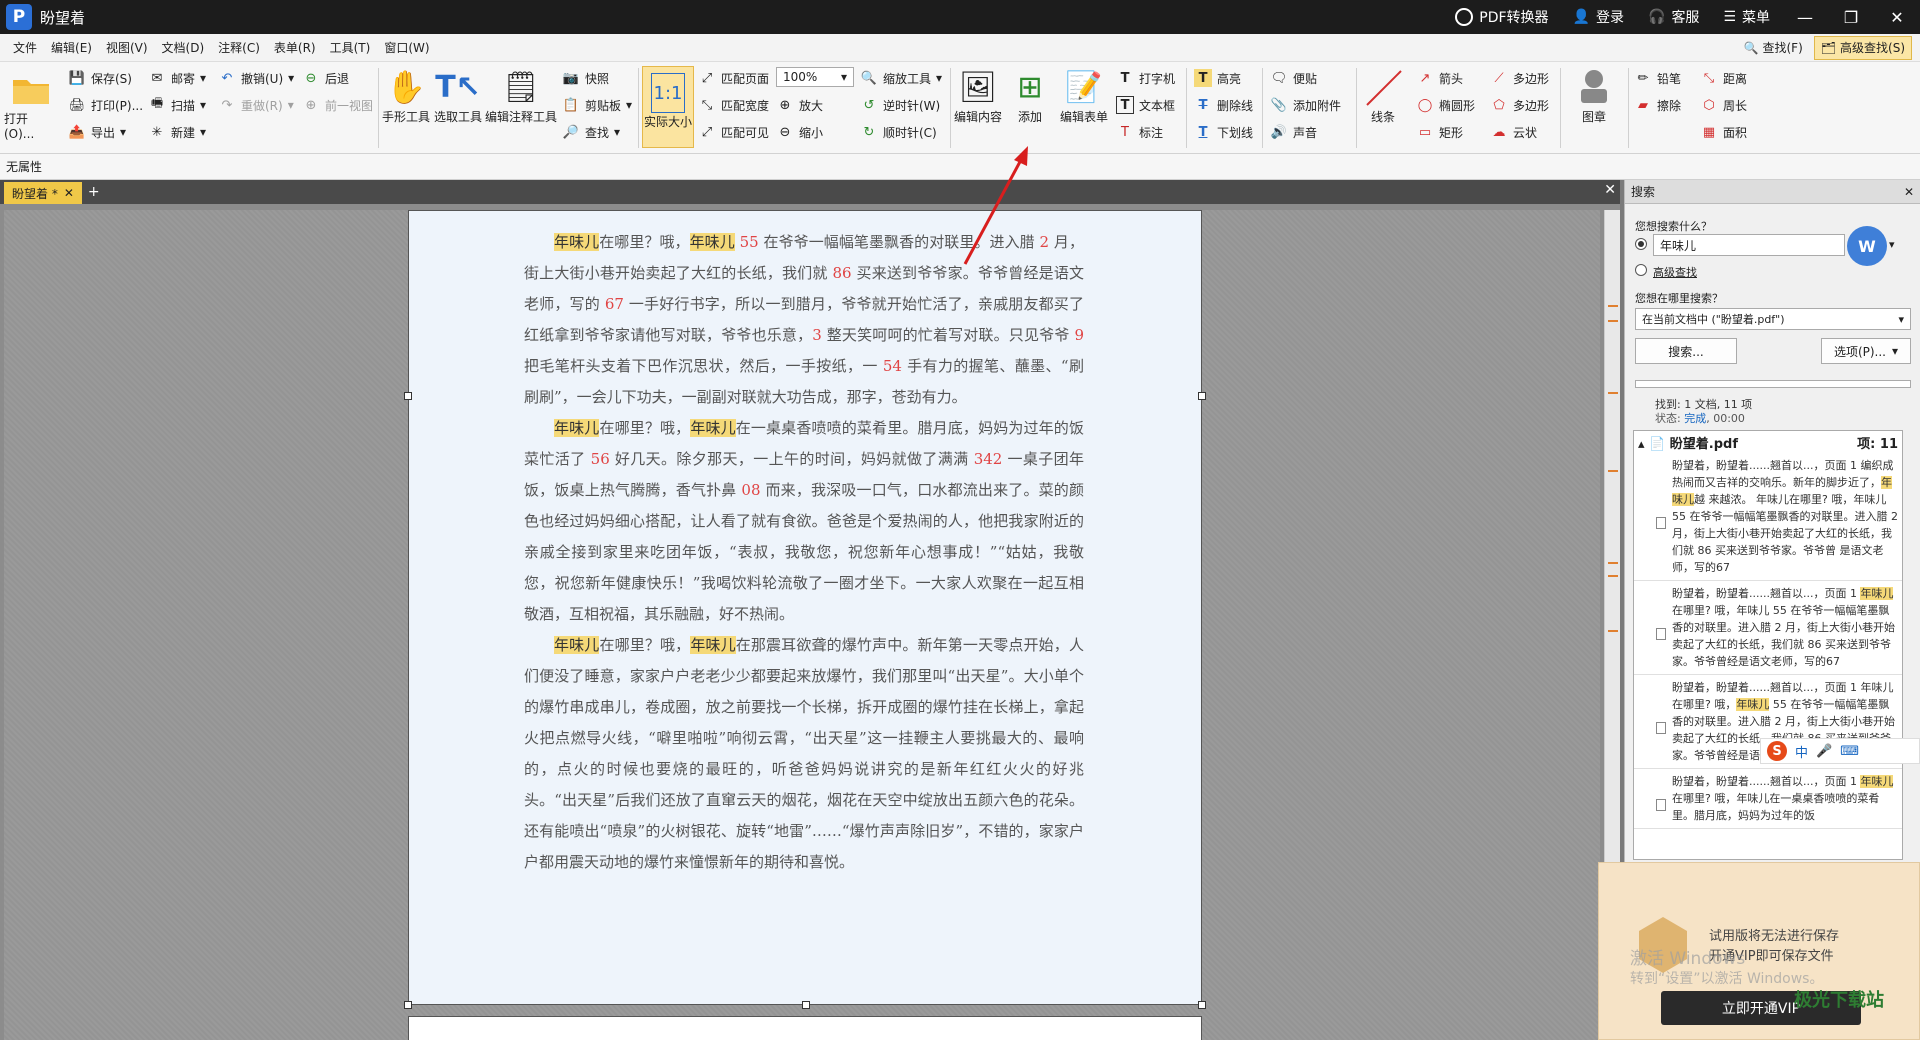  Describe the element at coordinates (805, 1028) in the screenshot. I see `next-pdf-page` at that location.